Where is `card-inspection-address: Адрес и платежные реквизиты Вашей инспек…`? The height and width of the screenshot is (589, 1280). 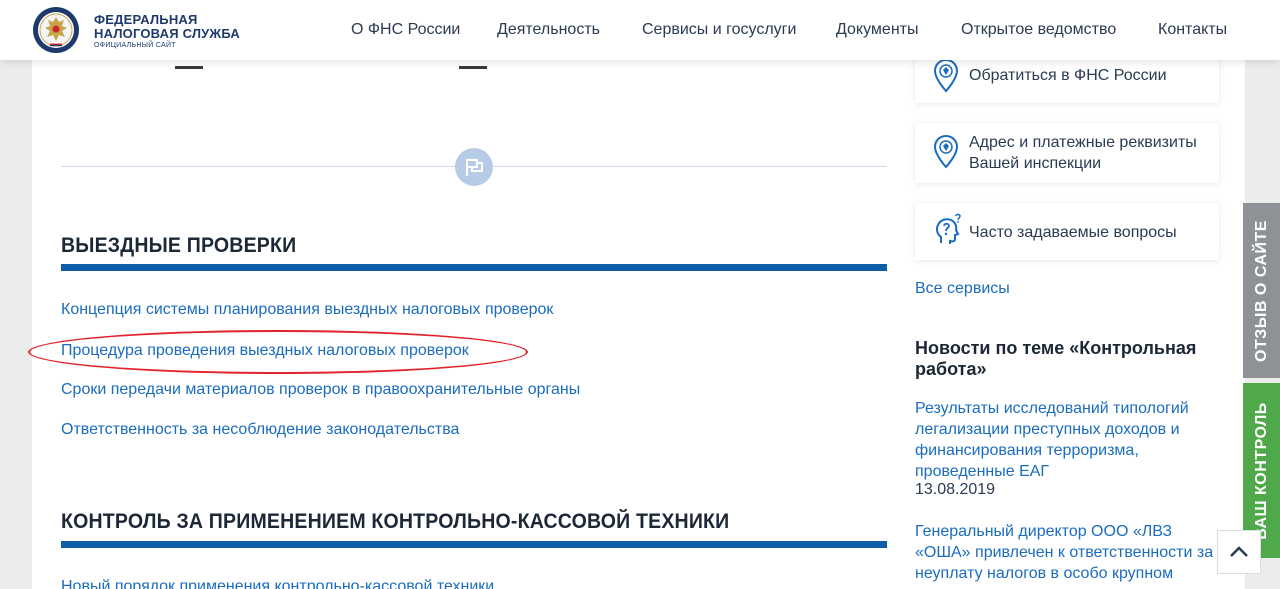
card-inspection-address: Адрес и платежные реквизиты Вашей инспек… is located at coordinates (1067, 153).